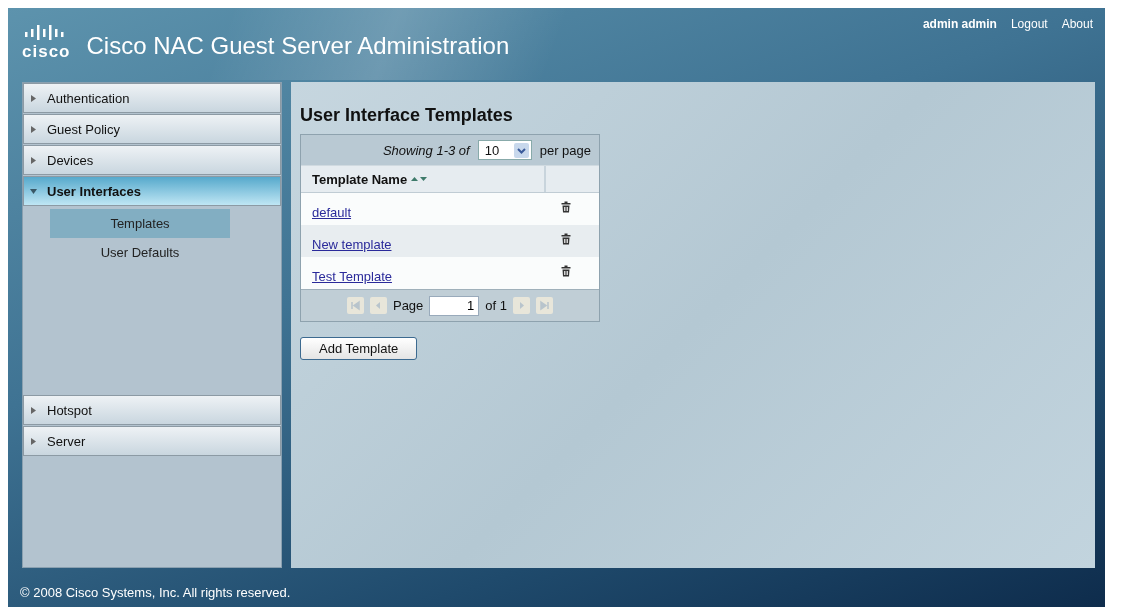 This screenshot has width=1127, height=607. What do you see at coordinates (332, 212) in the screenshot?
I see `template-link: default` at bounding box center [332, 212].